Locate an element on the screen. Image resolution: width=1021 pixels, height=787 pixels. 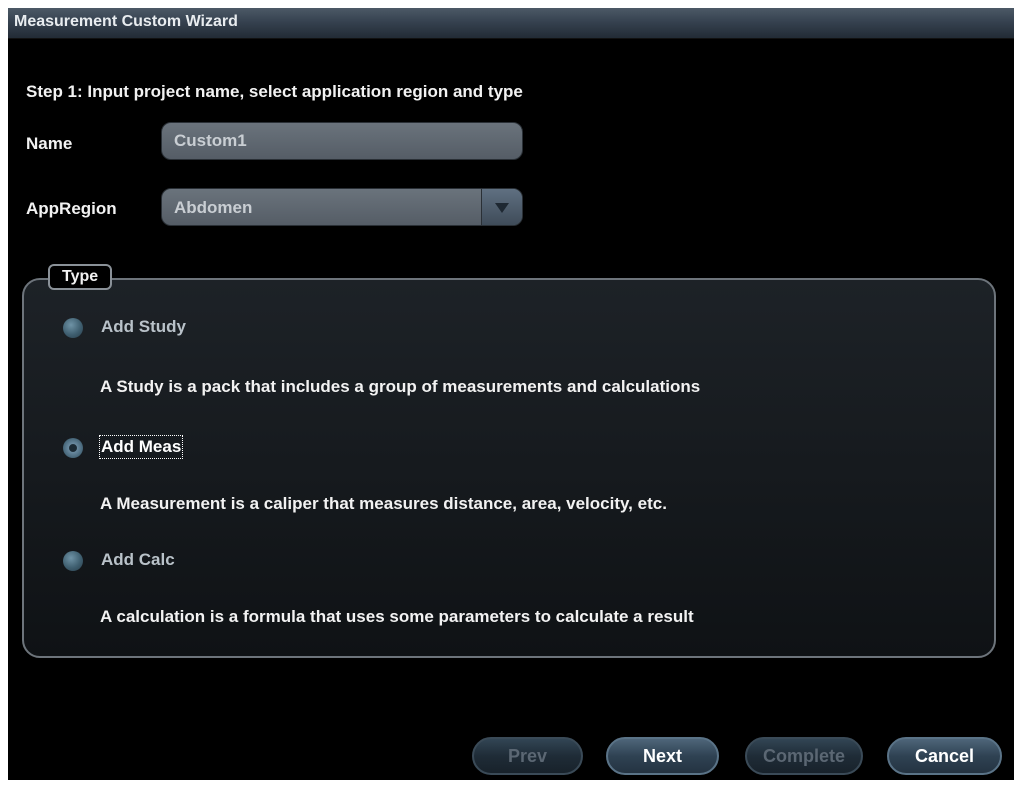
radio-add-study-label: Add Study is located at coordinates (143, 327).